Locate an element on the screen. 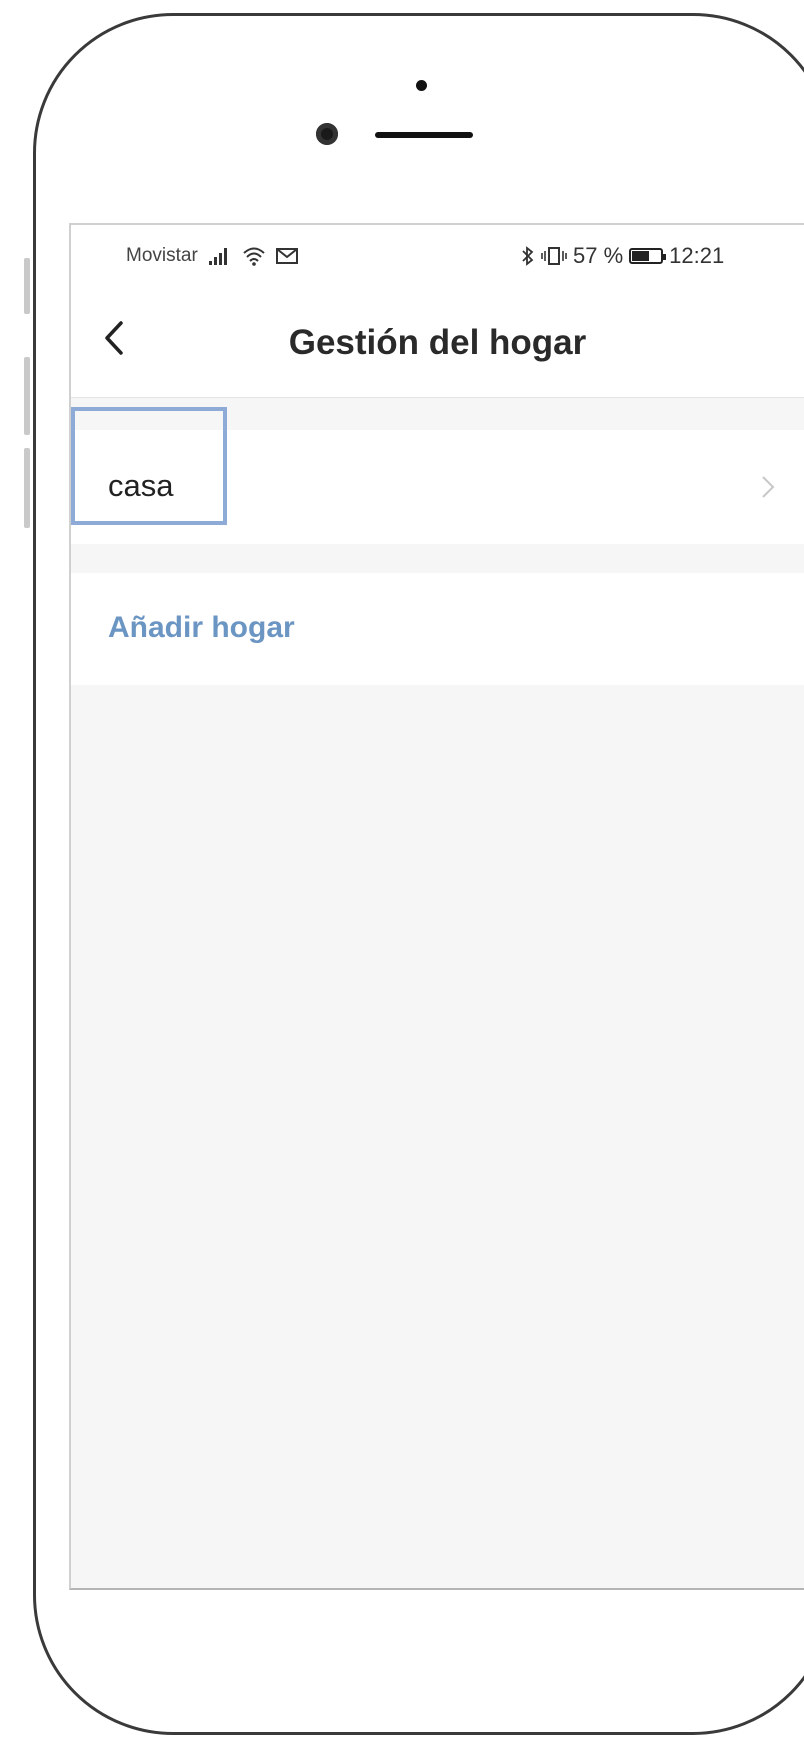 This screenshot has height=1737, width=804. sensor-dot is located at coordinates (421, 85).